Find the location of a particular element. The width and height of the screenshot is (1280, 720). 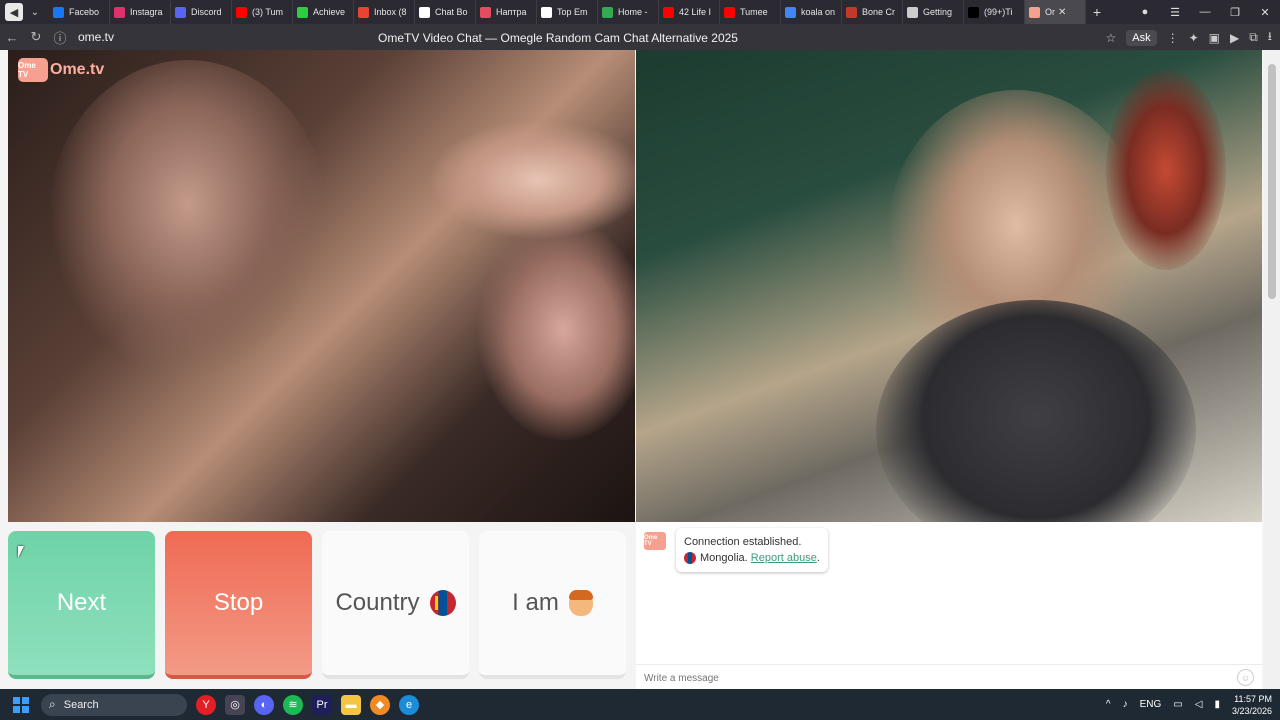

control-buttons: Next Stop Country I am is located at coordinates (318, 606).